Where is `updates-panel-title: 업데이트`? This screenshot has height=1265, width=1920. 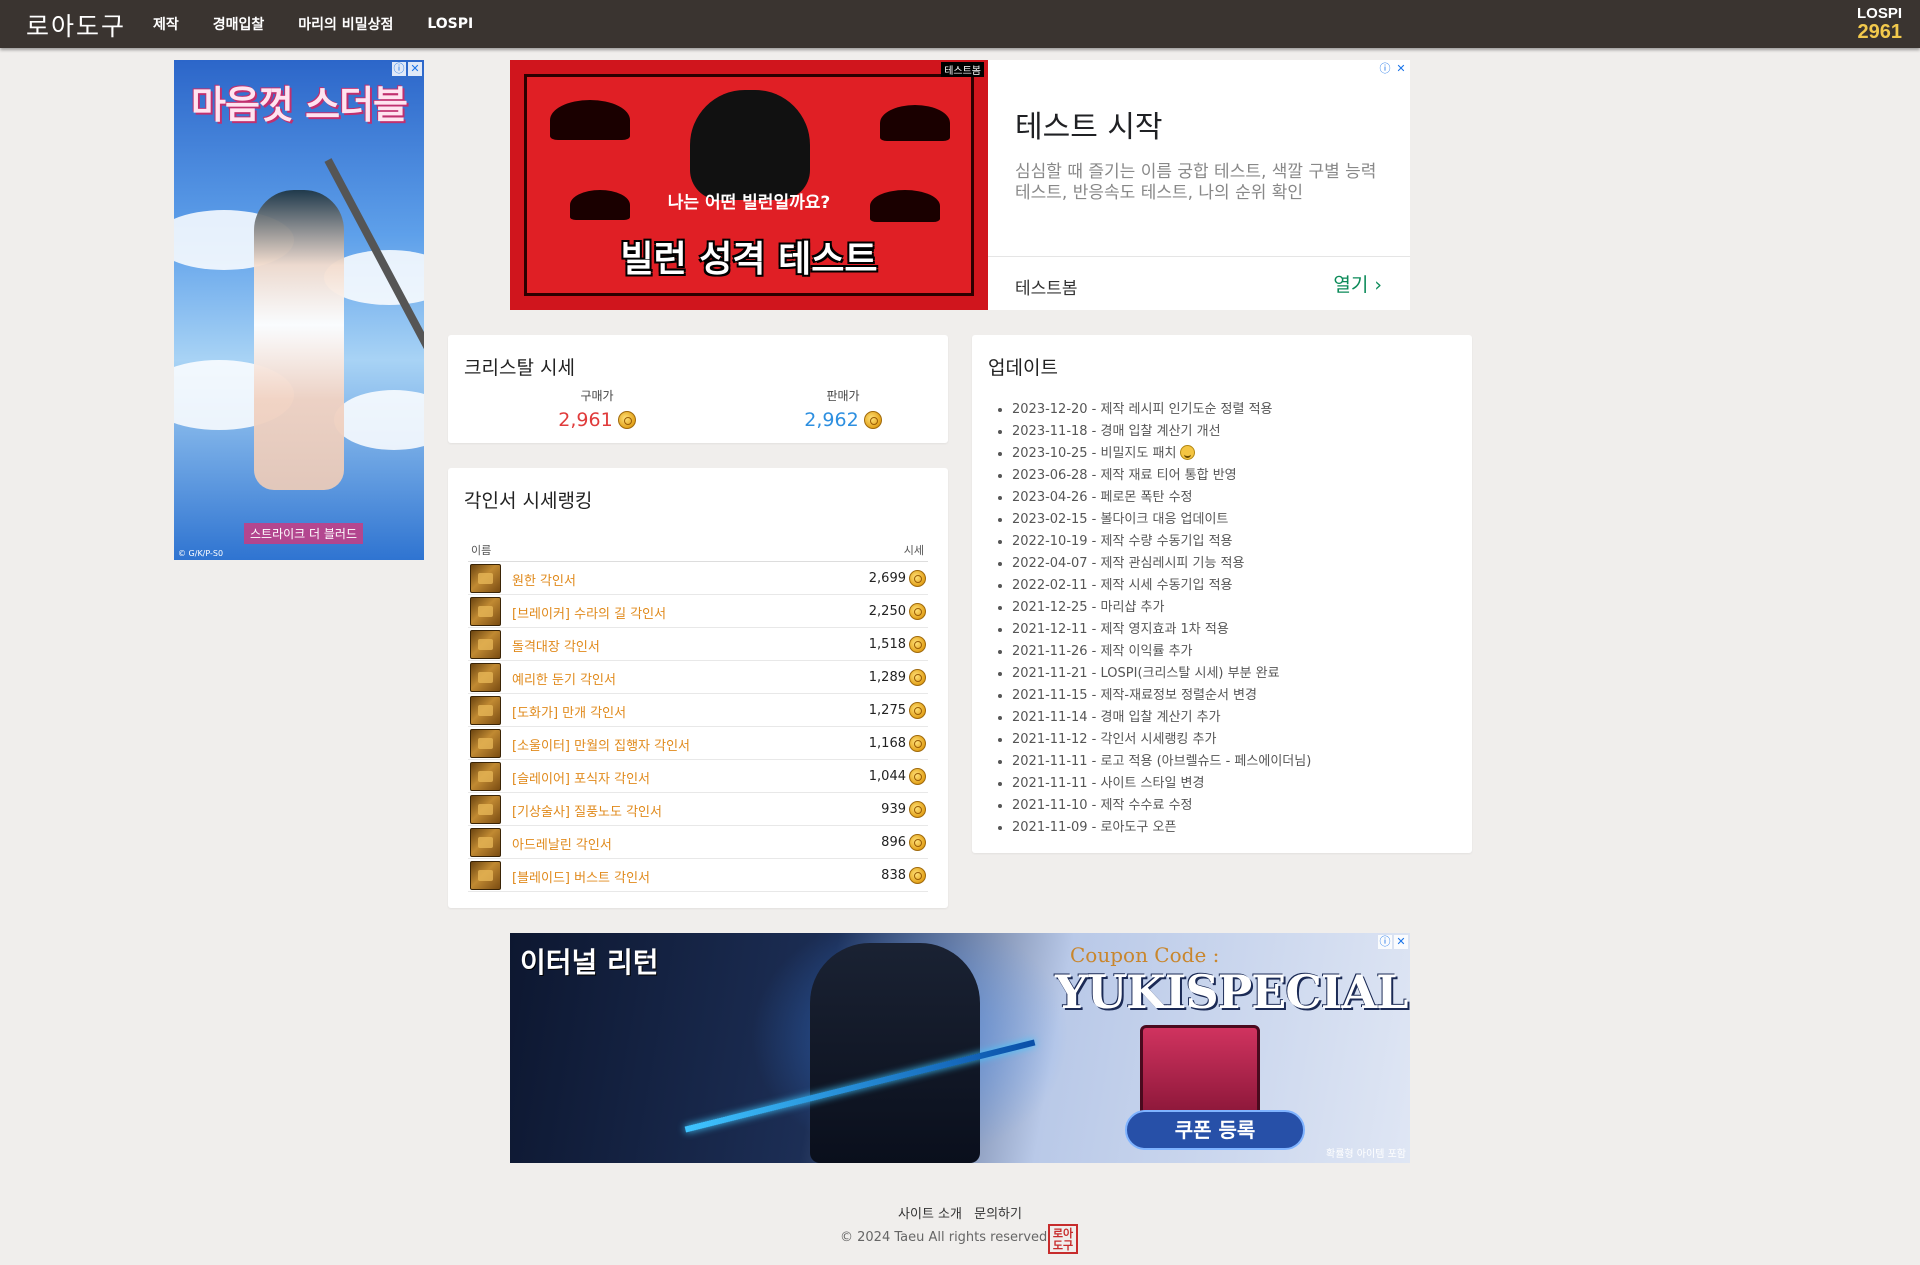
updates-panel-title: 업데이트 is located at coordinates (1023, 368).